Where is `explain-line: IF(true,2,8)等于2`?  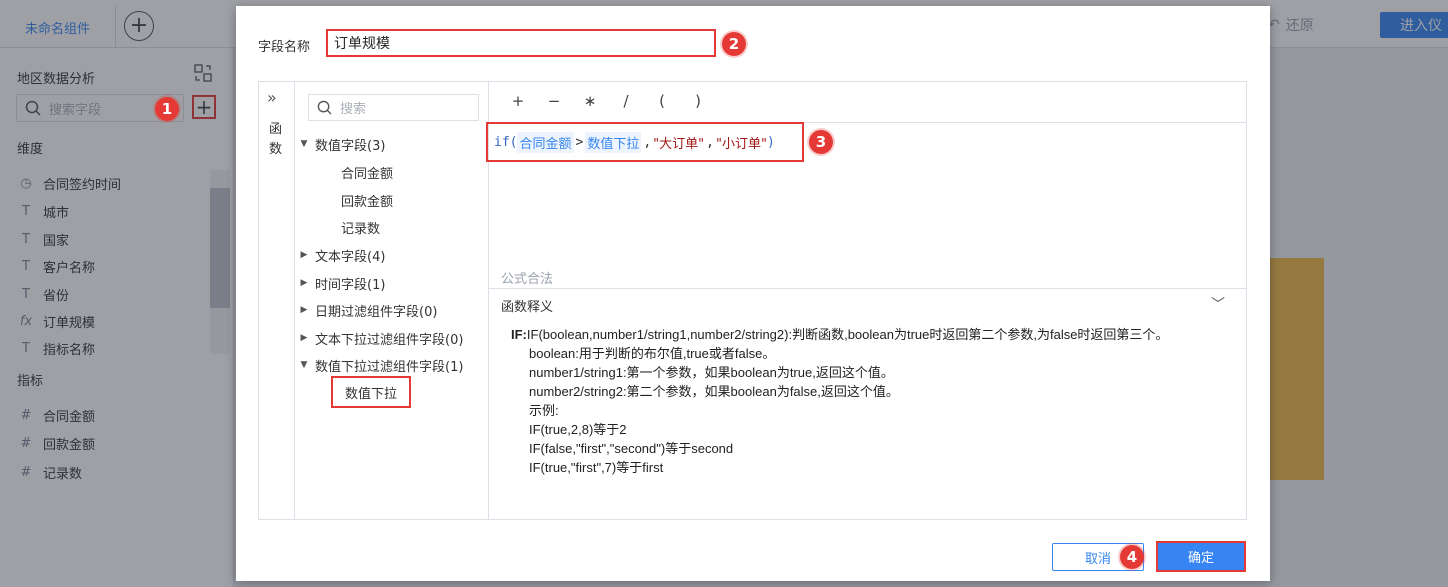
explain-line: IF(true,2,8)等于2 is located at coordinates (578, 429).